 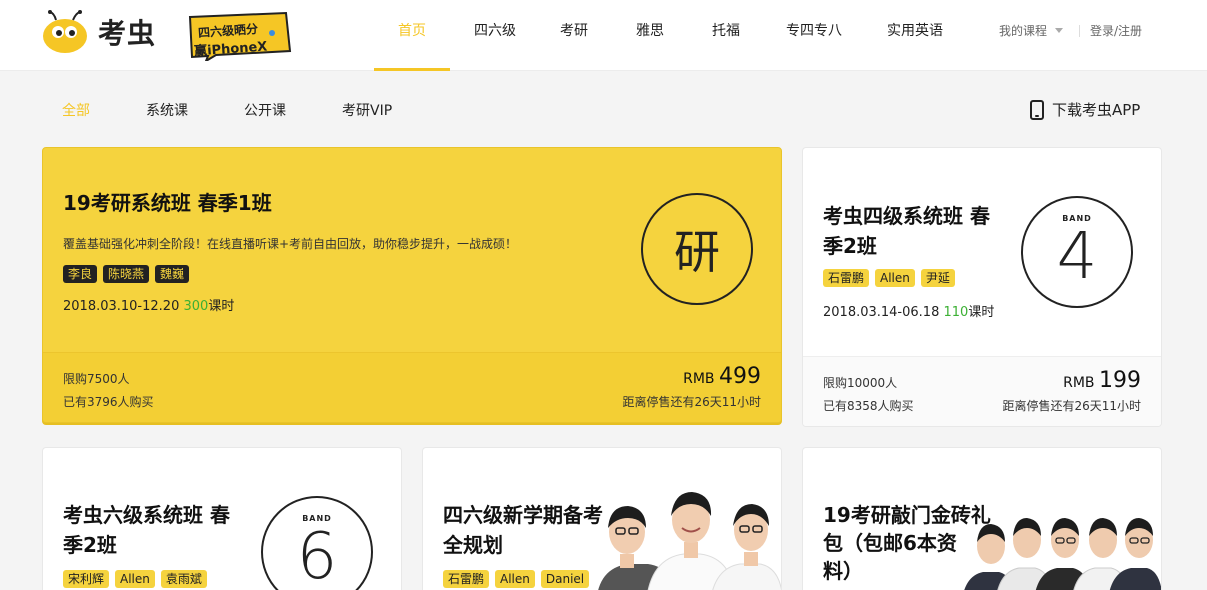 What do you see at coordinates (523, 530) in the screenshot?
I see `course-title: 四六级新学期备考 全规划` at bounding box center [523, 530].